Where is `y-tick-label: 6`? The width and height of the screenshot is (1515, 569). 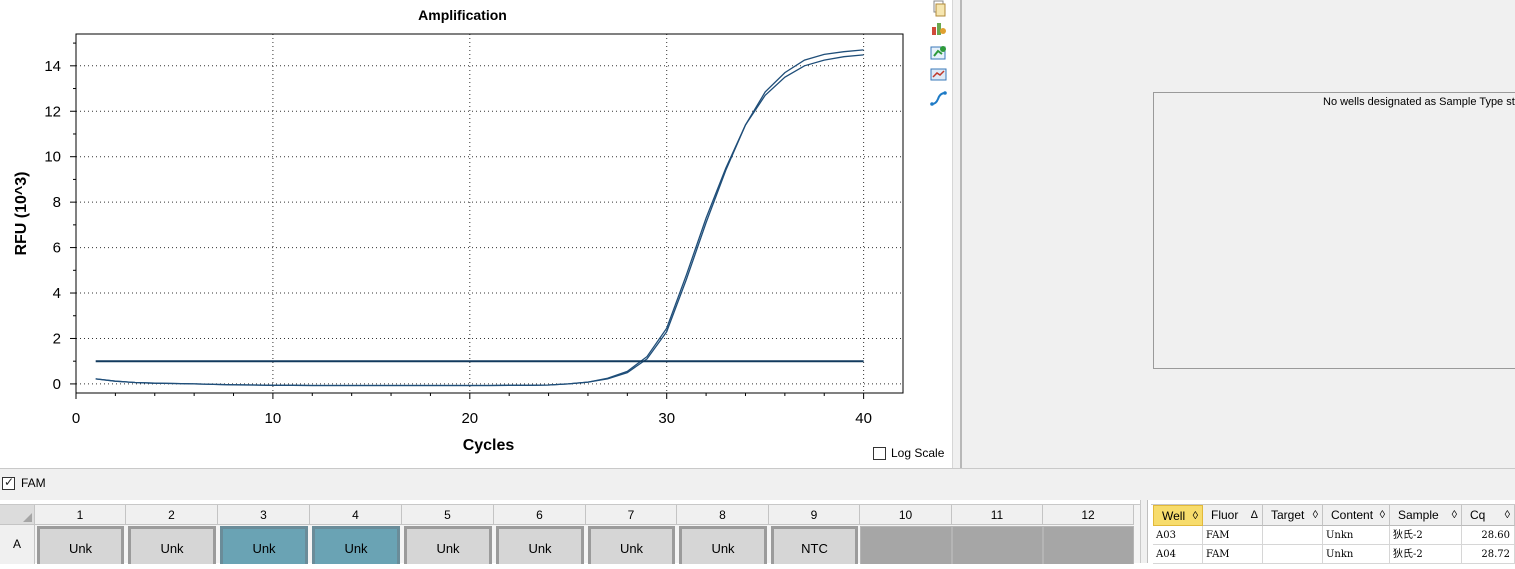
y-tick-label: 6 is located at coordinates (57, 248).